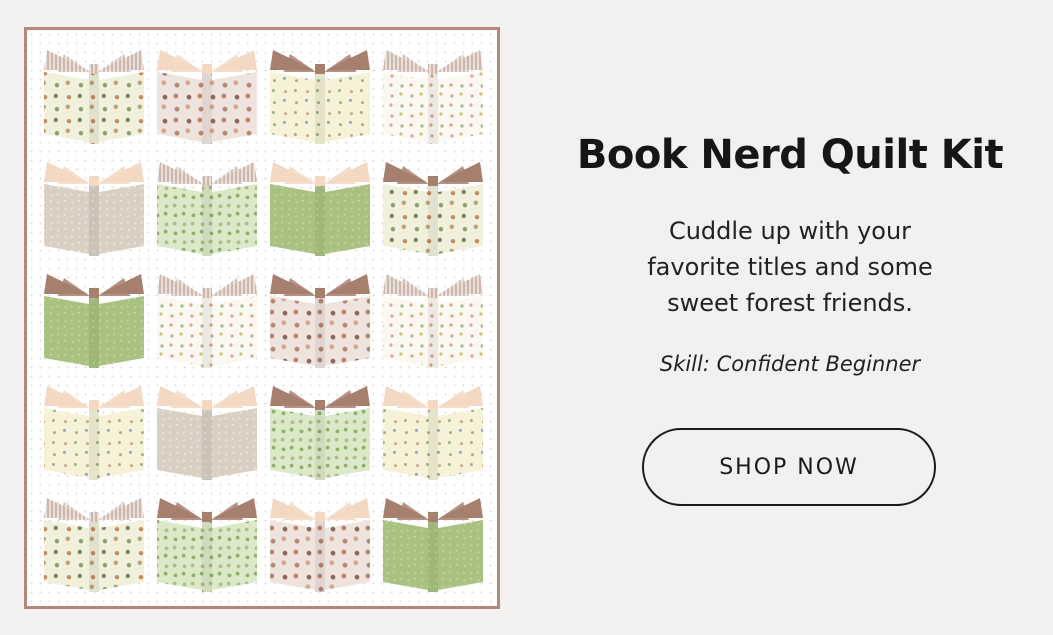  What do you see at coordinates (789, 467) in the screenshot?
I see `shop-now-button: SHOP NOW` at bounding box center [789, 467].